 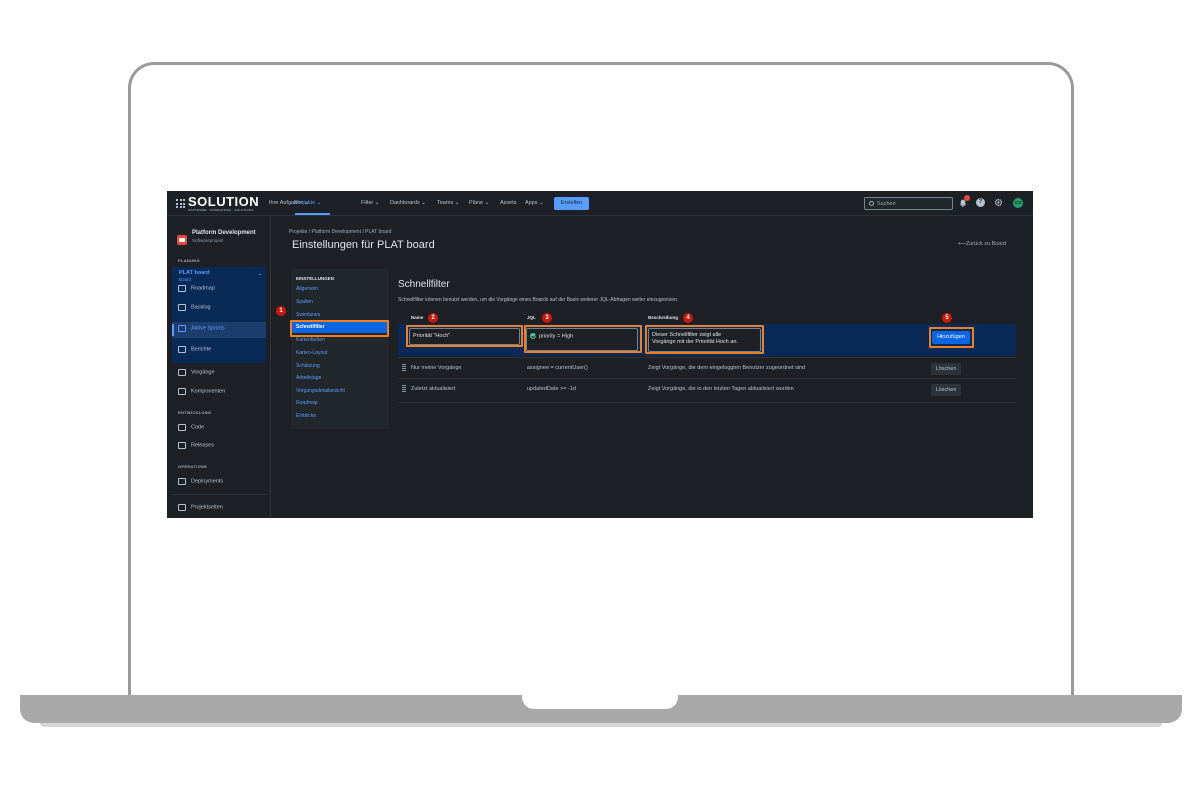 What do you see at coordinates (307, 289) in the screenshot?
I see `settings-item-general: Allgemein` at bounding box center [307, 289].